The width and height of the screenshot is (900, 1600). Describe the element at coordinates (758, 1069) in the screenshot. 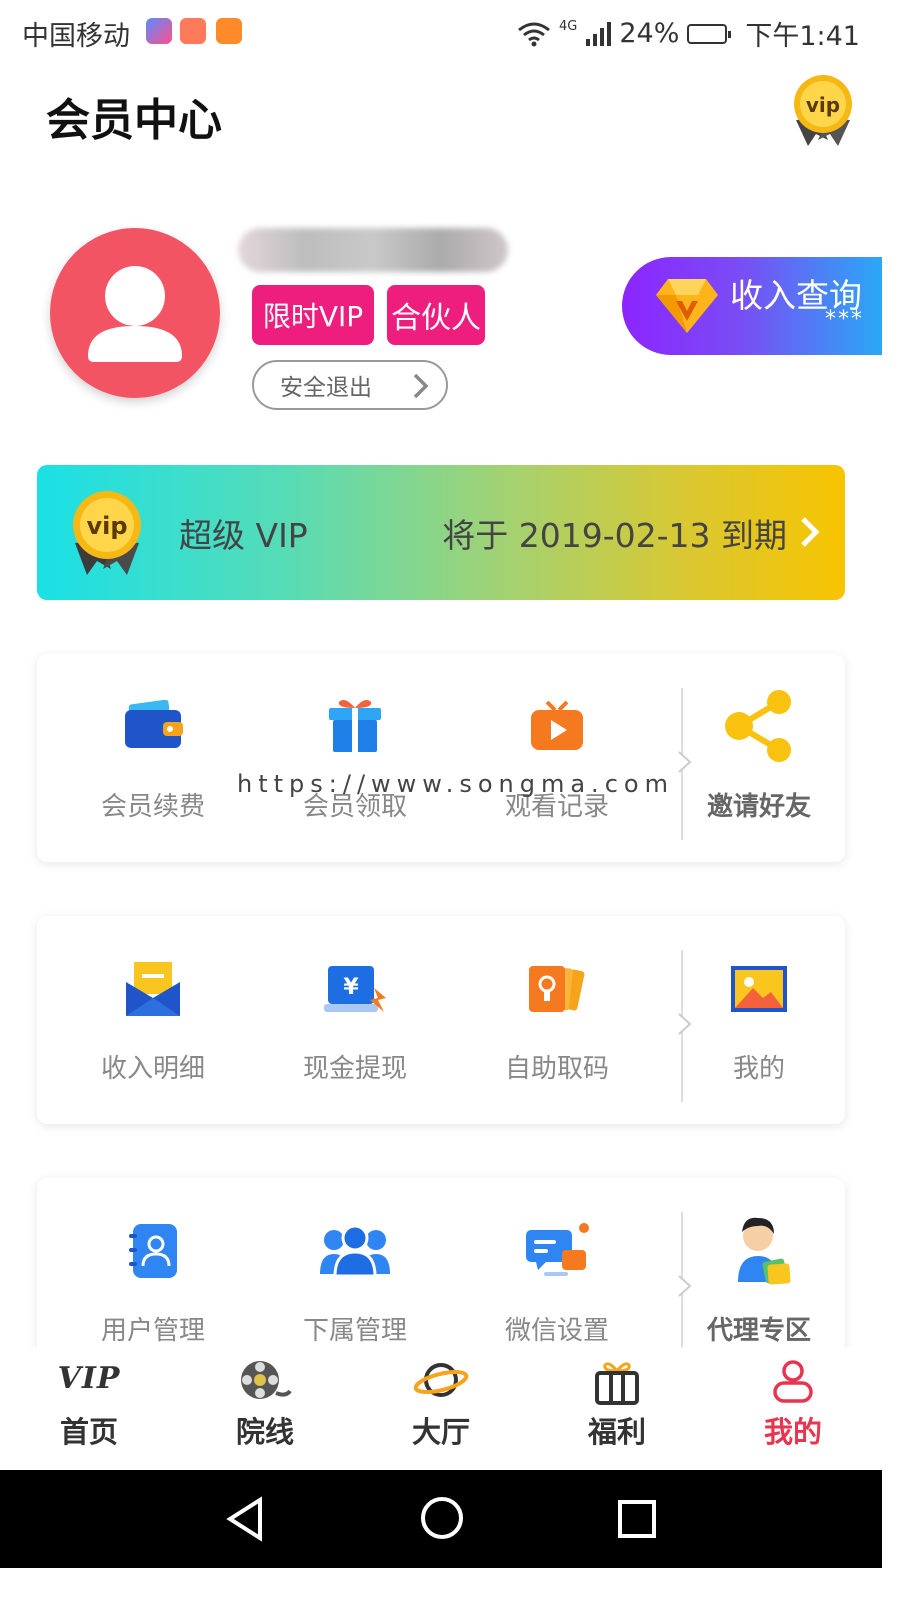

I see `mine-label: 我的` at that location.